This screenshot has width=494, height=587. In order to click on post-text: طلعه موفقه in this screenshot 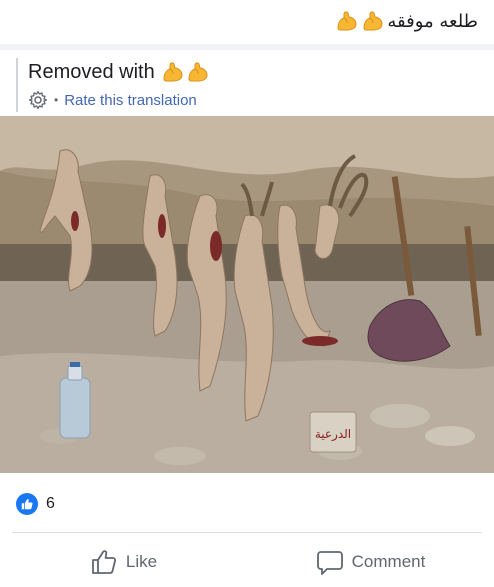, I will do `click(432, 21)`.